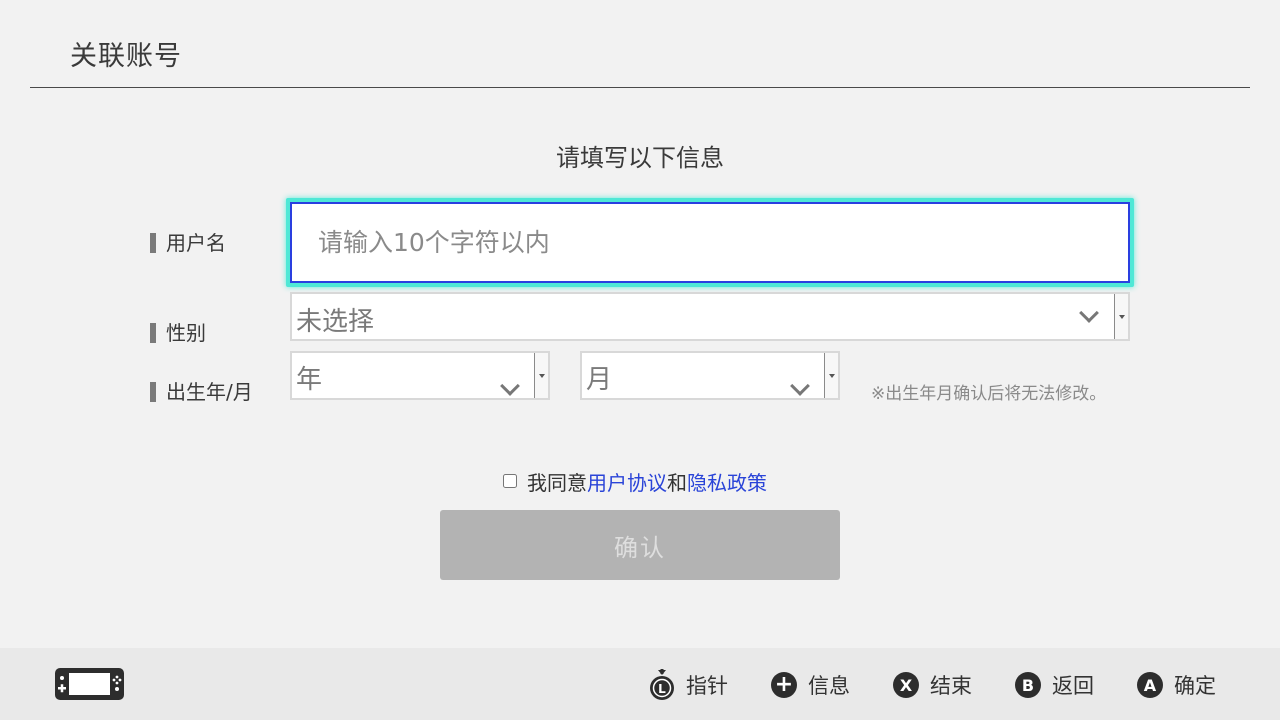 This screenshot has height=720, width=1280. I want to click on agreement-prefix: 我同意, so click(557, 482).